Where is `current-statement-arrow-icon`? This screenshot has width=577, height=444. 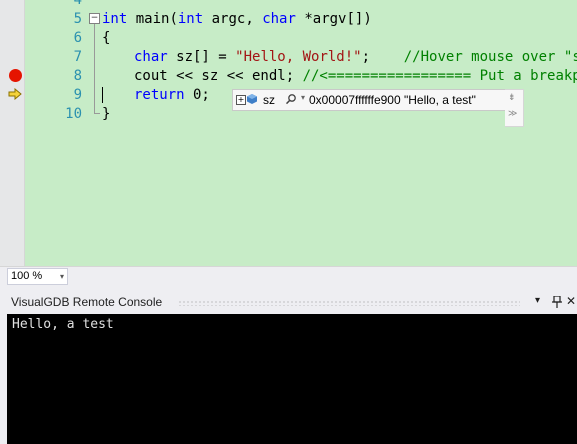 current-statement-arrow-icon is located at coordinates (15, 94).